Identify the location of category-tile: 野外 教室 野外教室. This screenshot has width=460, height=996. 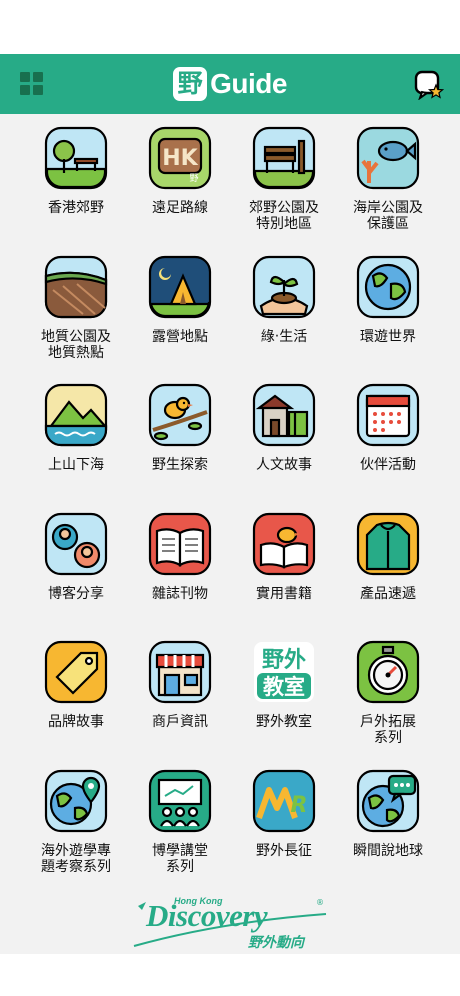
(284, 703).